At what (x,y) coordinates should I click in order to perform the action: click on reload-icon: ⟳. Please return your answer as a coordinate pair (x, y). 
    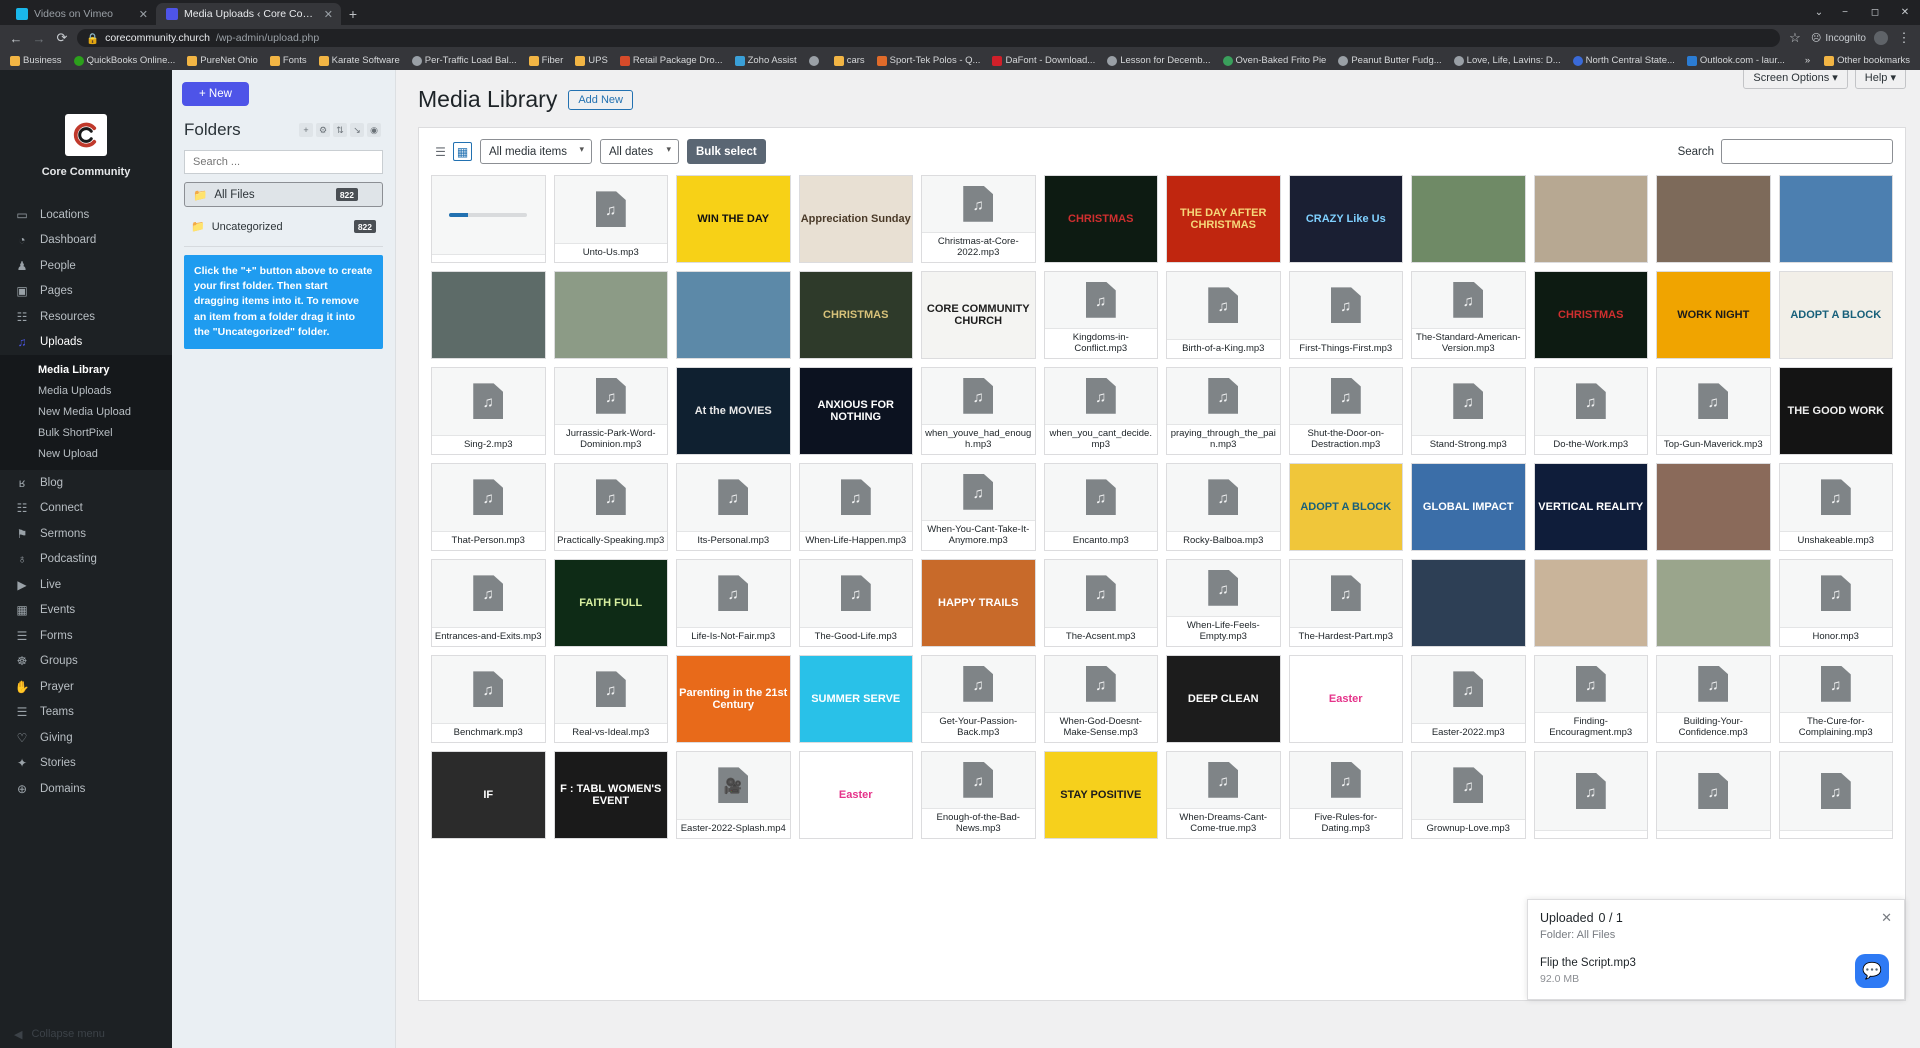
    Looking at the image, I should click on (62, 38).